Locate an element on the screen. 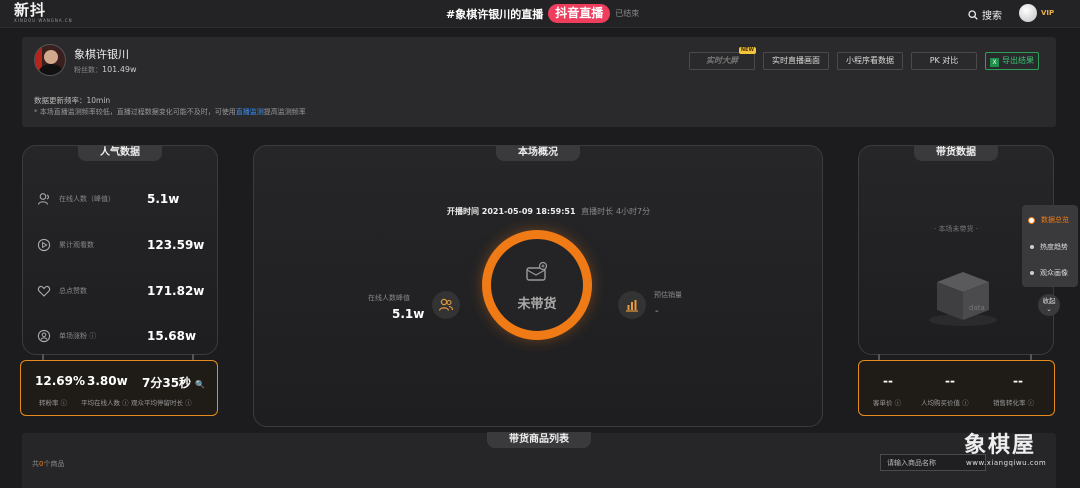 The width and height of the screenshot is (1080, 488). sub-label: 转粉率 ⓘ is located at coordinates (53, 403).